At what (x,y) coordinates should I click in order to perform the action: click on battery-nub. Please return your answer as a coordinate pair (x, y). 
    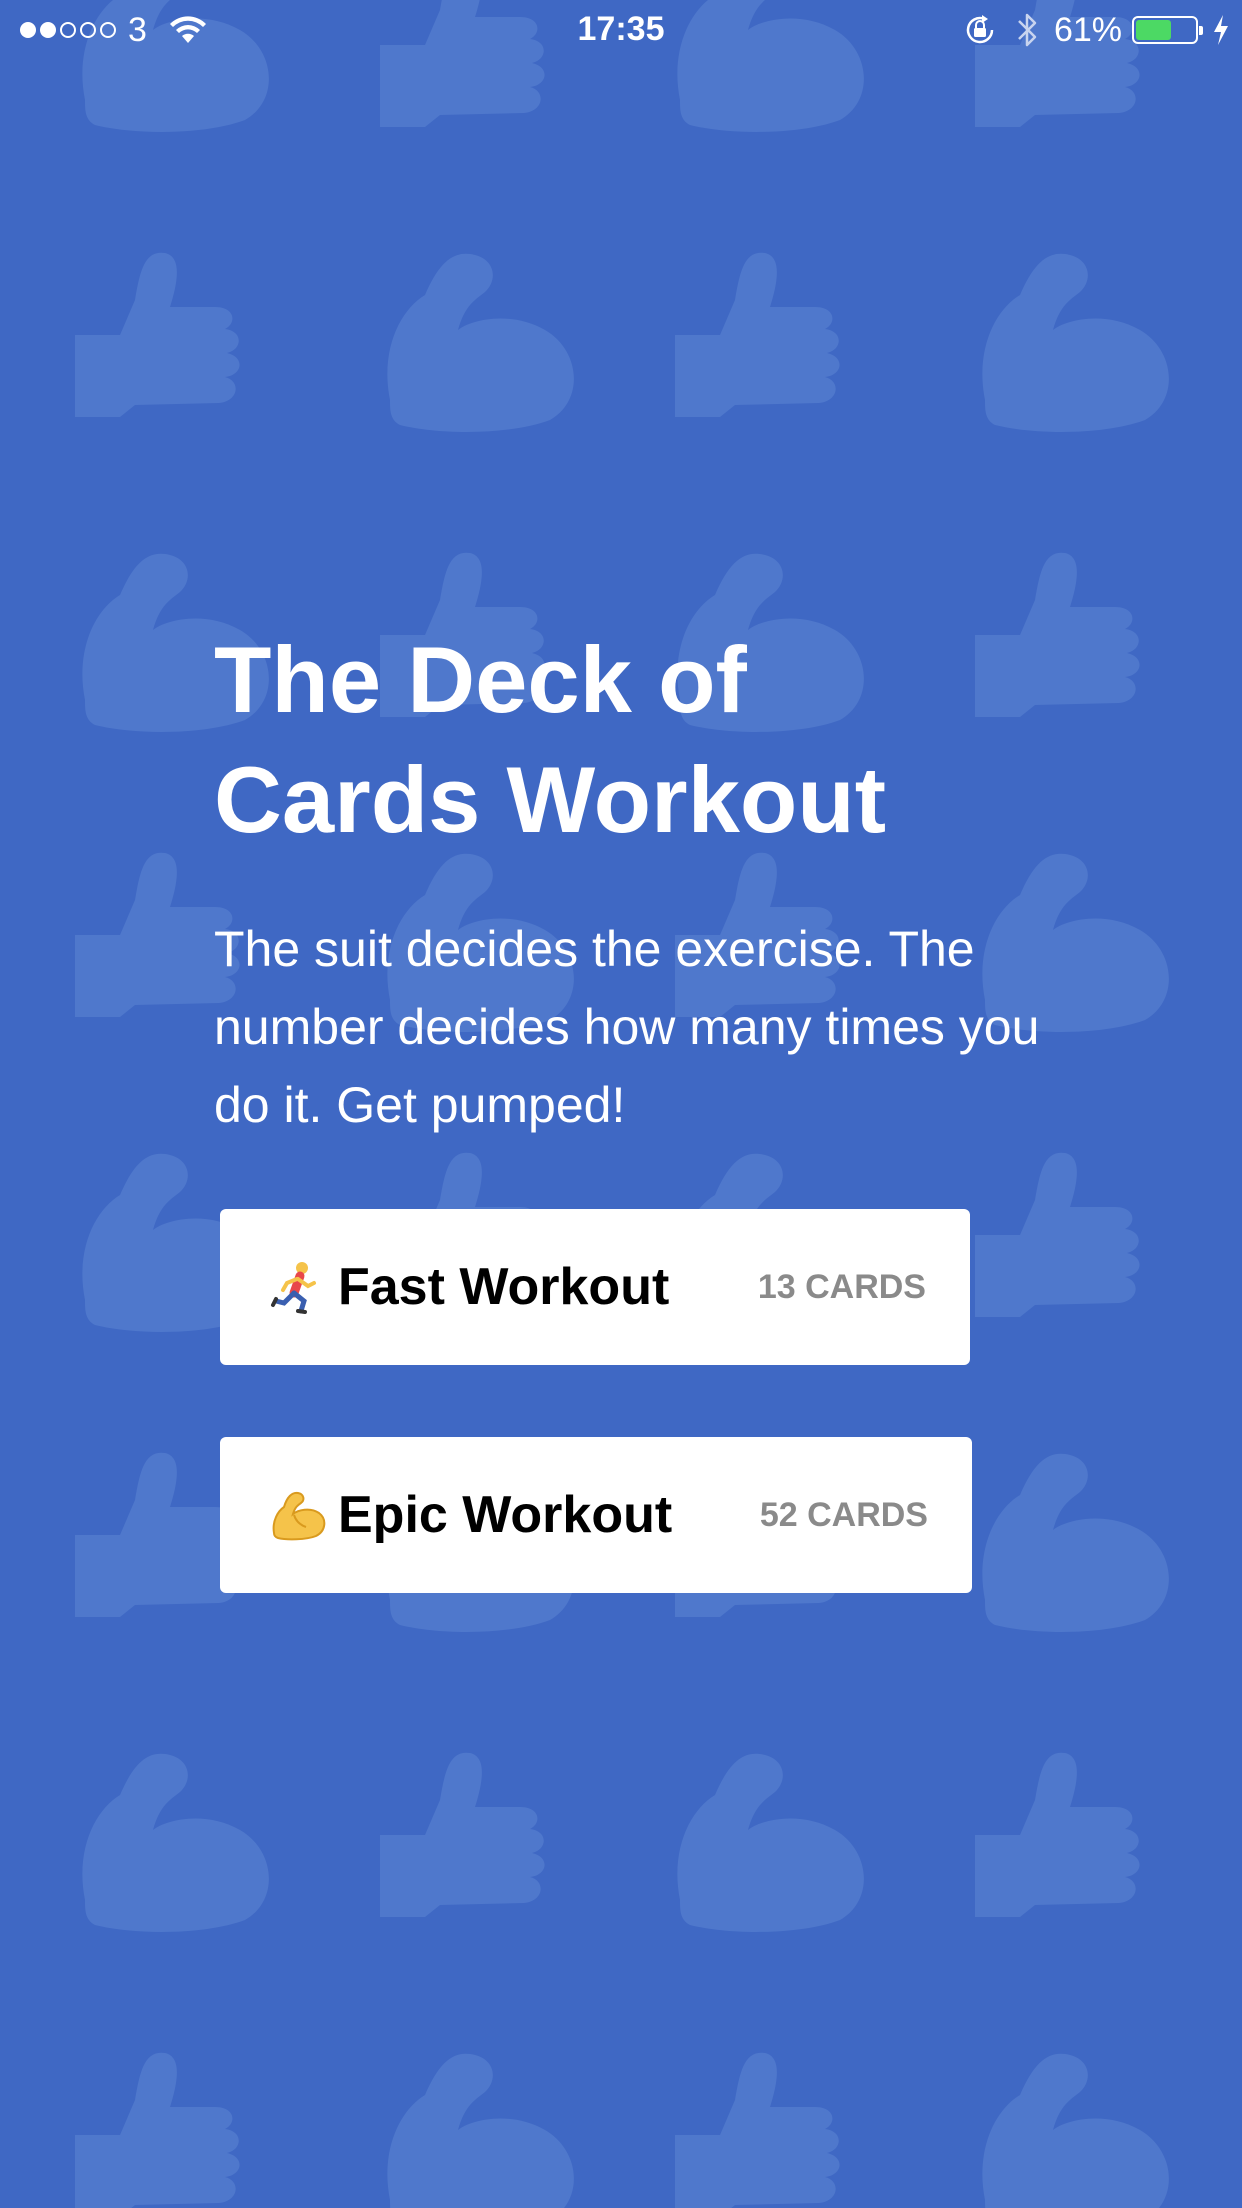
    Looking at the image, I should click on (1201, 30).